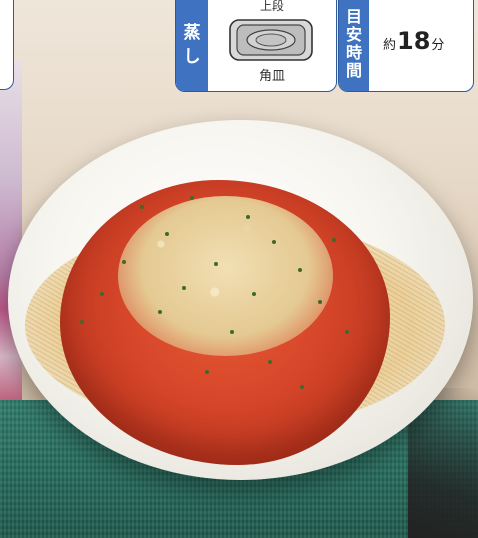 The height and width of the screenshot is (538, 478). I want to click on previous-panel-edge, so click(7, 45).